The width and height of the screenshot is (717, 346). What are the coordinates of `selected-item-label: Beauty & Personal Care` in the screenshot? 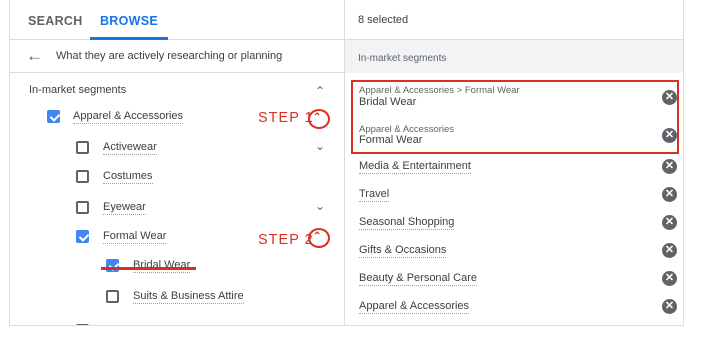 It's located at (418, 279).